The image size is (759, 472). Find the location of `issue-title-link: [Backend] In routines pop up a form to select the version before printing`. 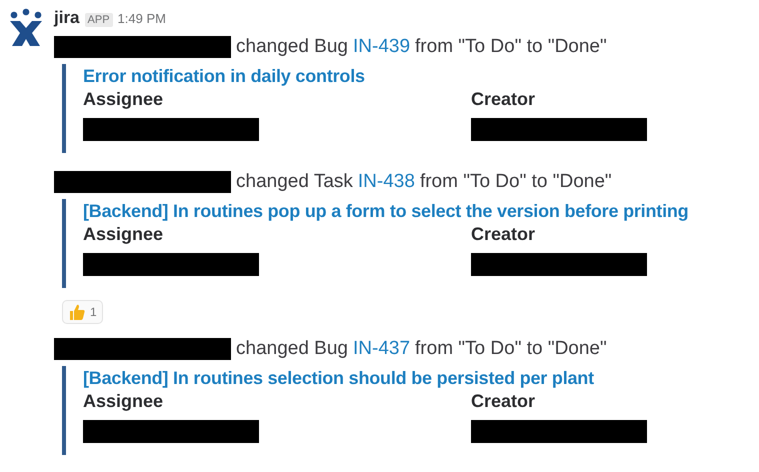

issue-title-link: [Backend] In routines pop up a form to select the version before printing is located at coordinates (385, 211).